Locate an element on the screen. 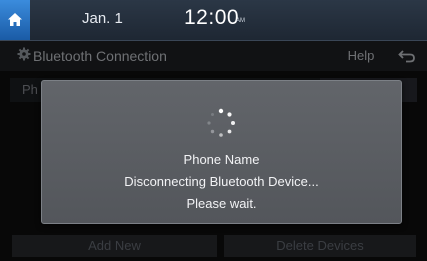 This screenshot has width=427, height=261. popup-wait-text: Please wait. is located at coordinates (221, 203).